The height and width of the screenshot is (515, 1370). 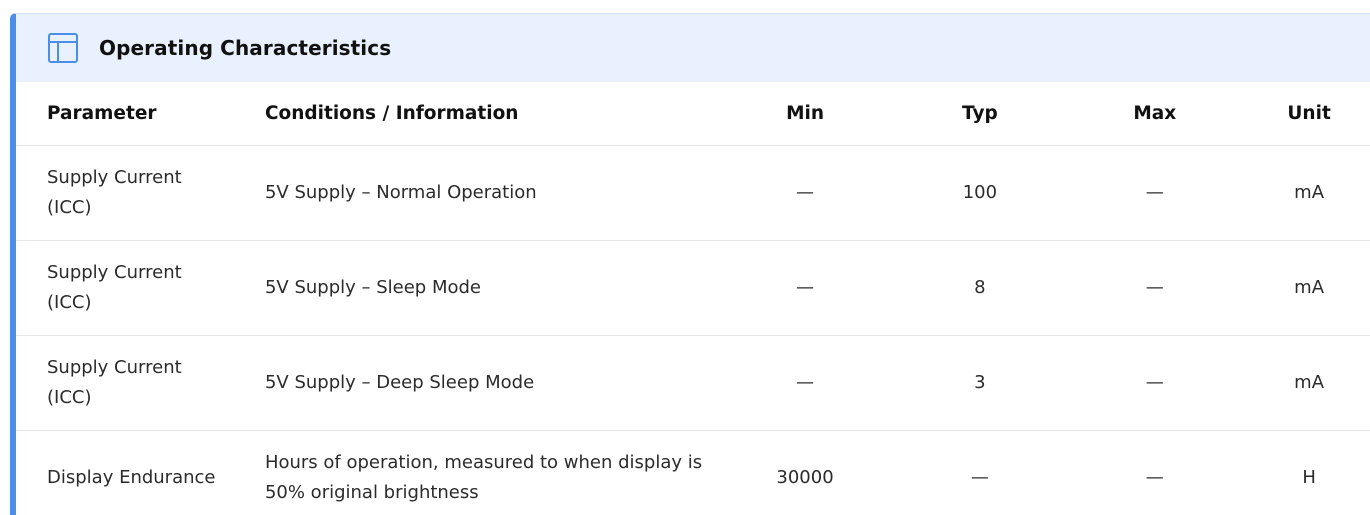 I want to click on header-min: Min, so click(x=805, y=114).